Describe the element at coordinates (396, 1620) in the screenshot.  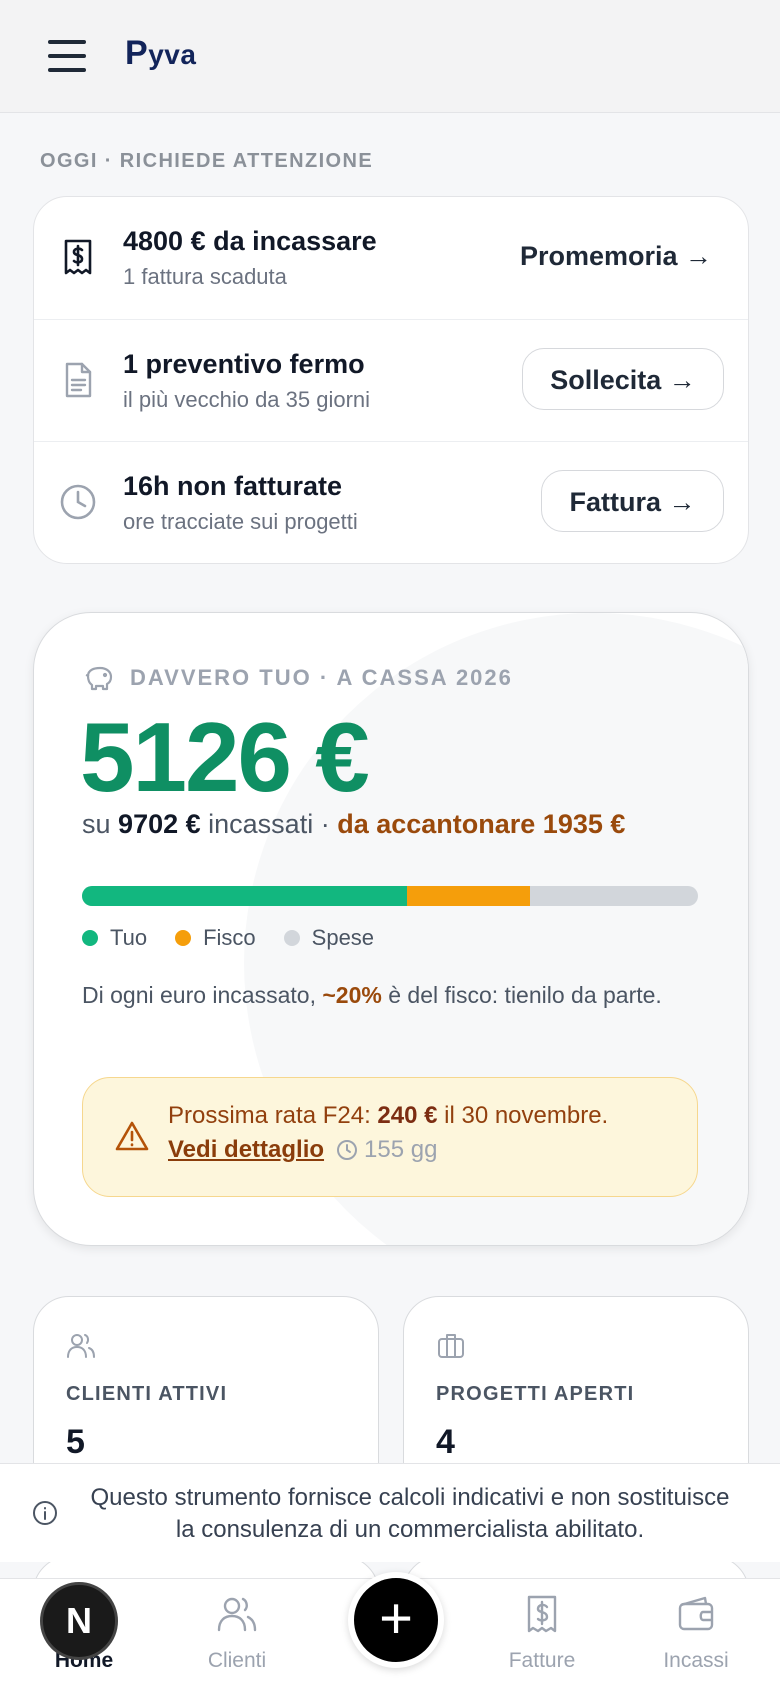
I see `add-button: +` at that location.